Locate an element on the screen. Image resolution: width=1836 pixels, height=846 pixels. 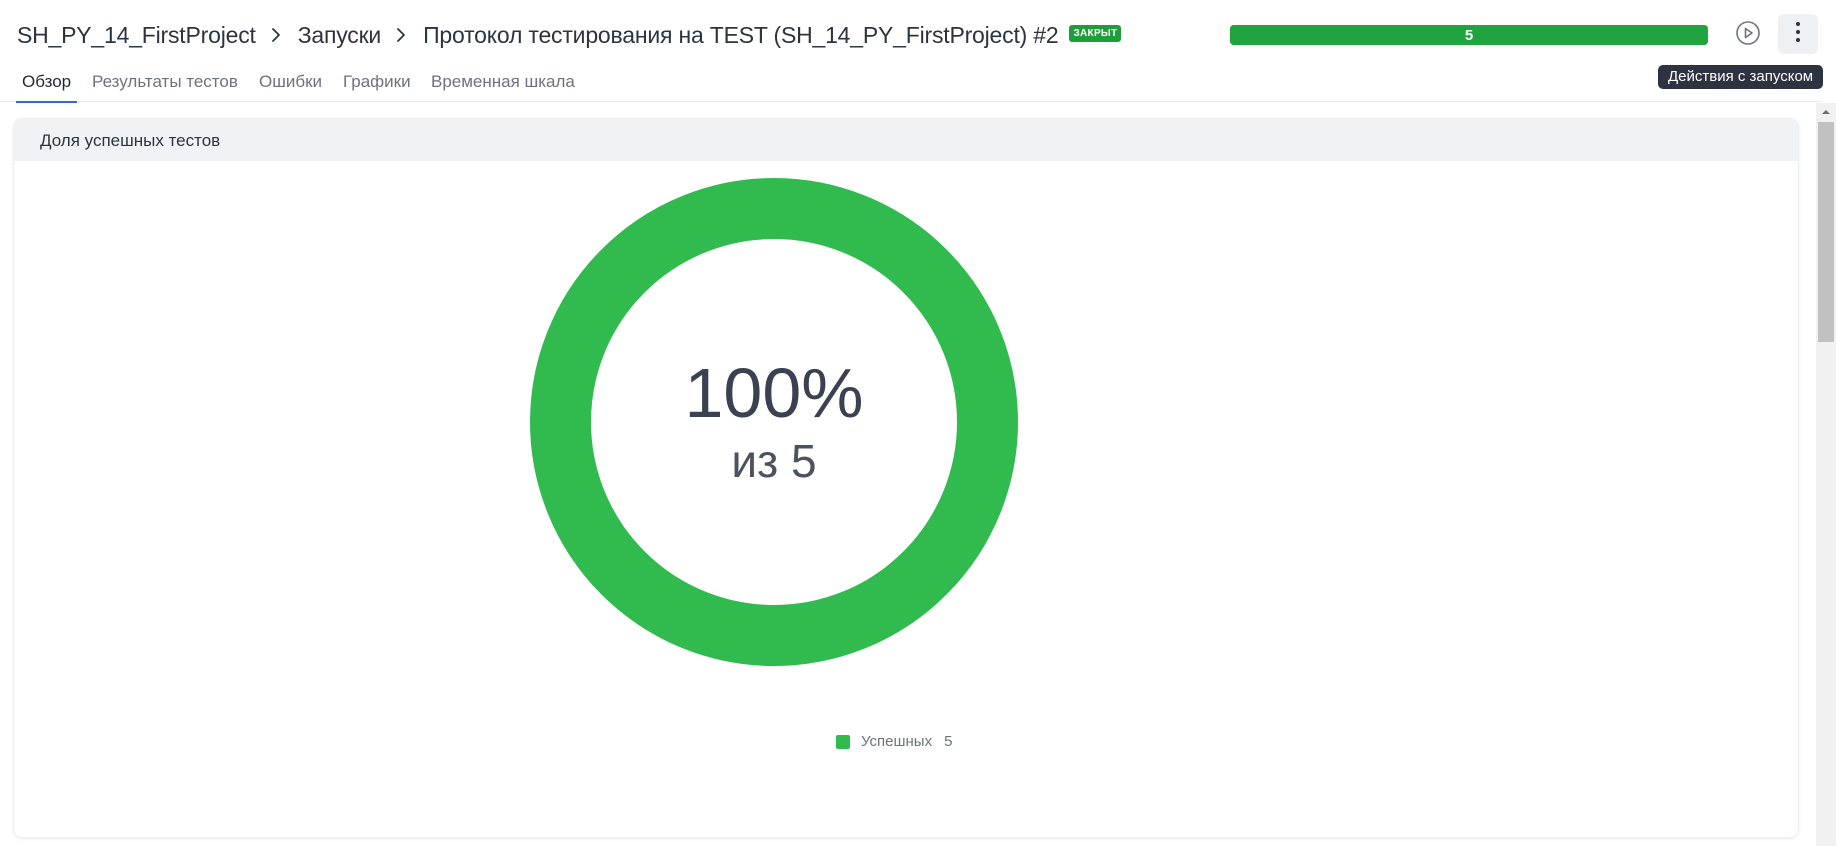
breadcrumb-launches-link: Запуски is located at coordinates (340, 35).